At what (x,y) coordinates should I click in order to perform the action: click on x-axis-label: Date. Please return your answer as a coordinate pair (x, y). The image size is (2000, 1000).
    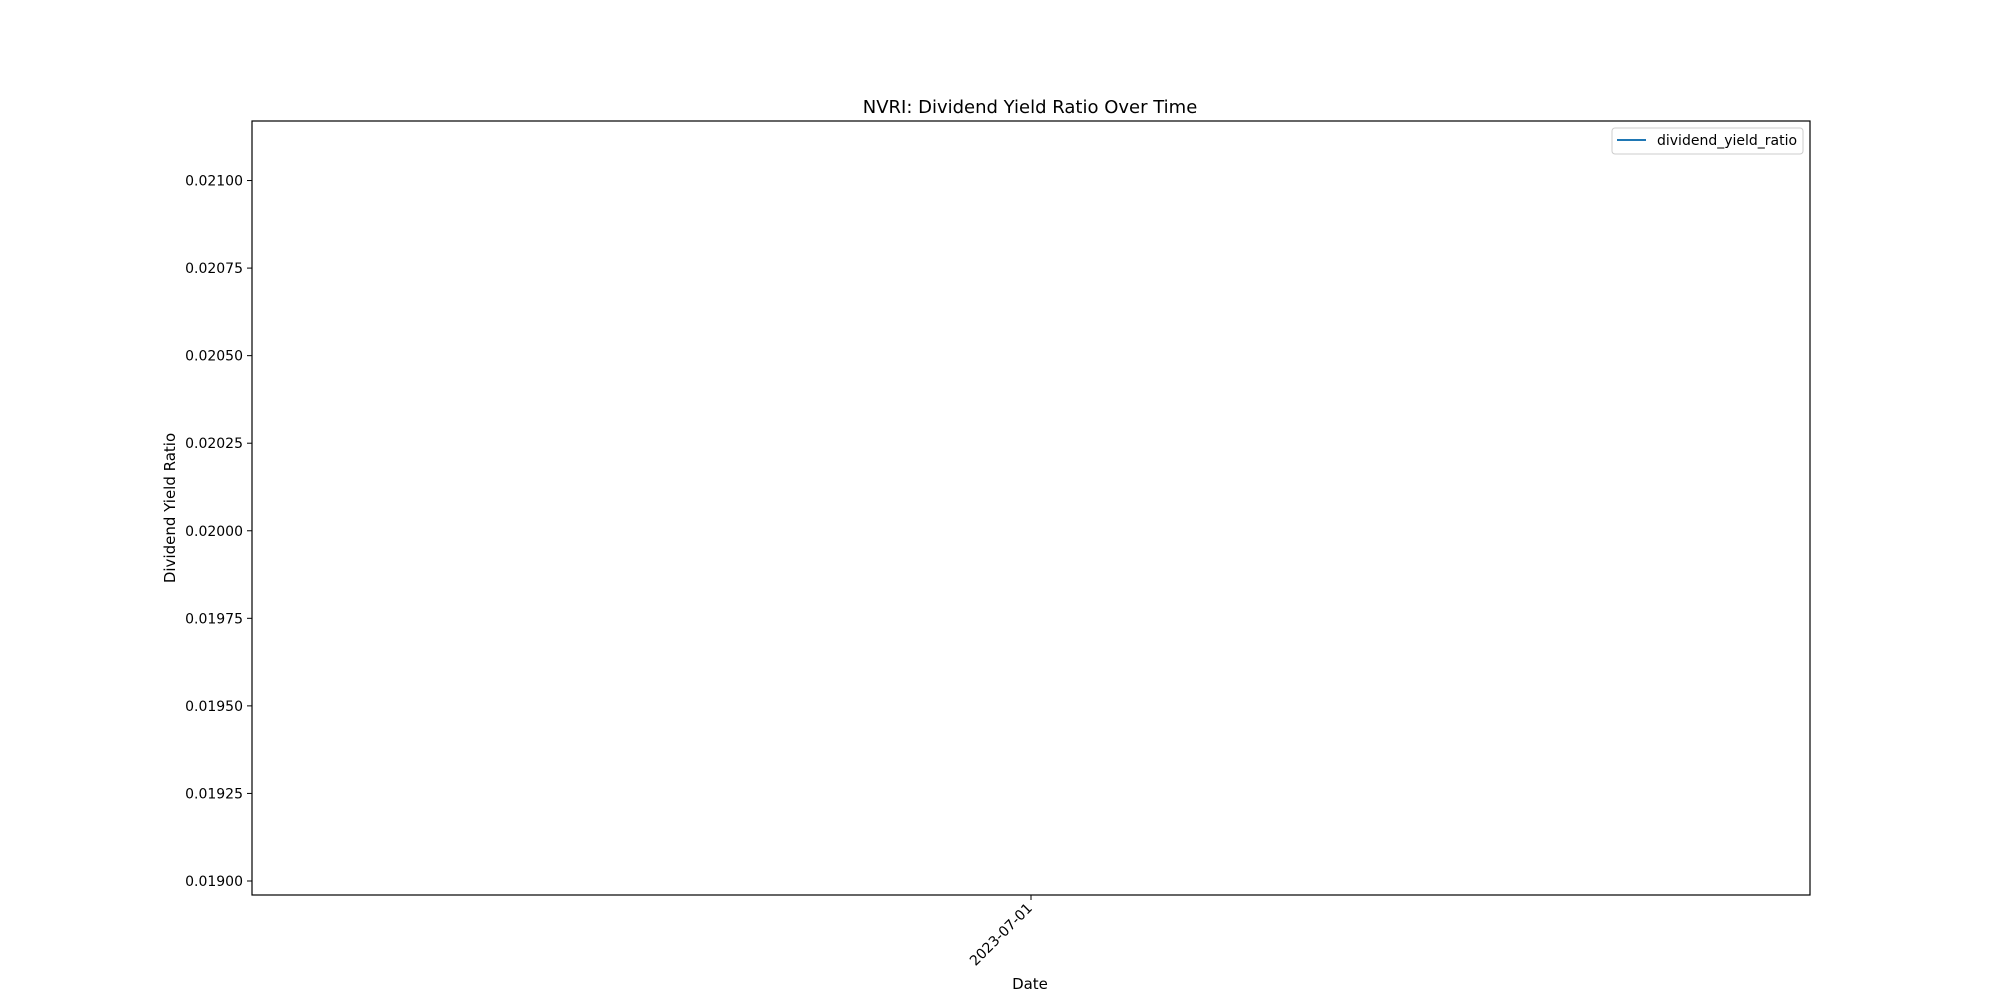
    Looking at the image, I should click on (1030, 984).